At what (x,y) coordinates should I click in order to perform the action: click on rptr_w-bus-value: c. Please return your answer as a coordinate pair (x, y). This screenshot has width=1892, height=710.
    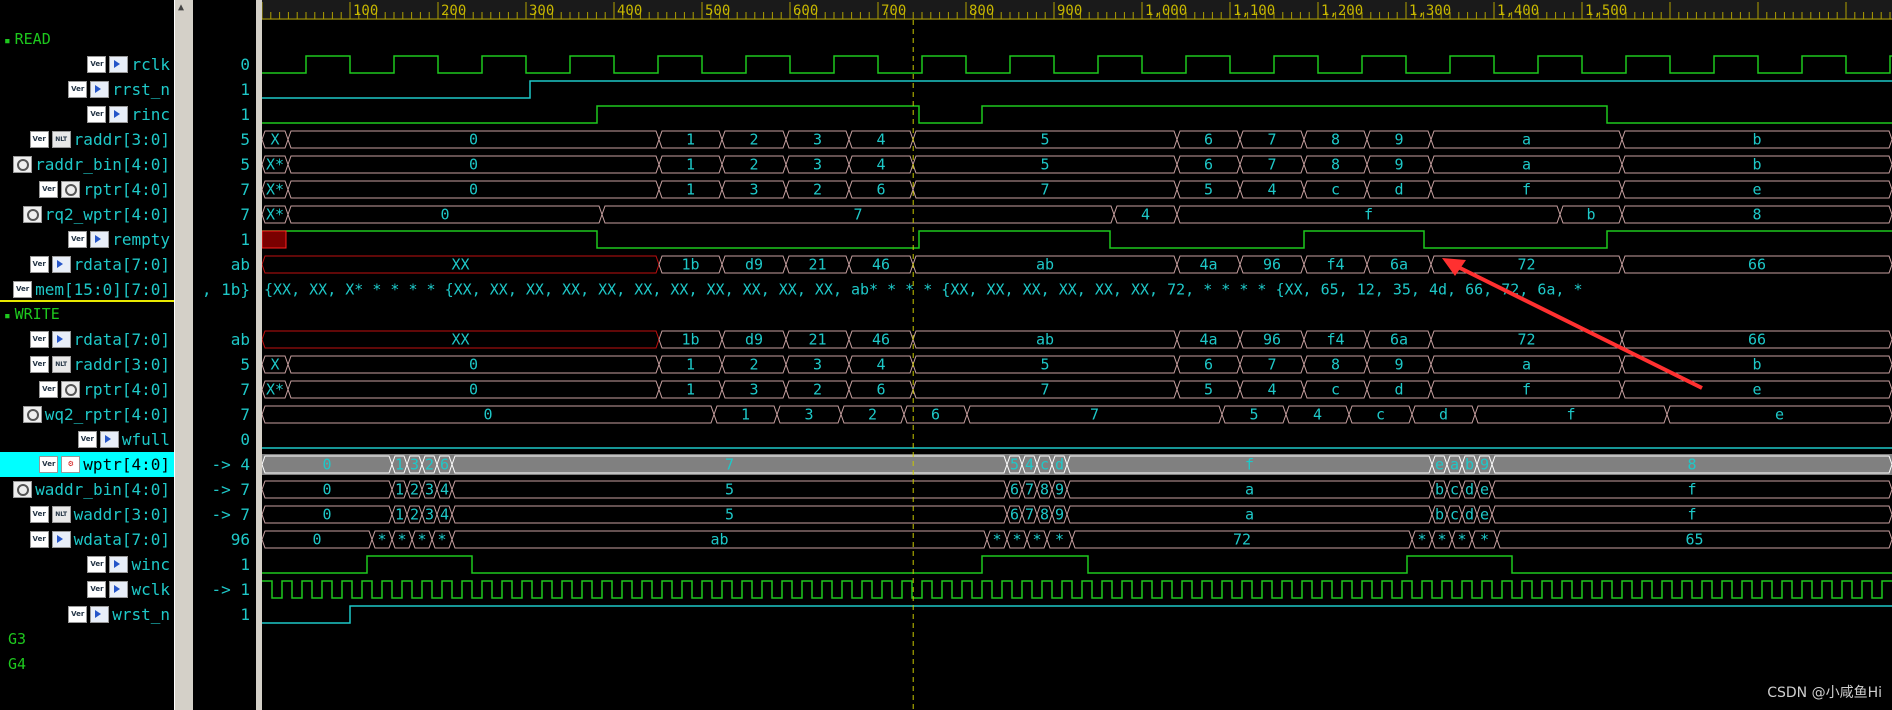
    Looking at the image, I should click on (1335, 390).